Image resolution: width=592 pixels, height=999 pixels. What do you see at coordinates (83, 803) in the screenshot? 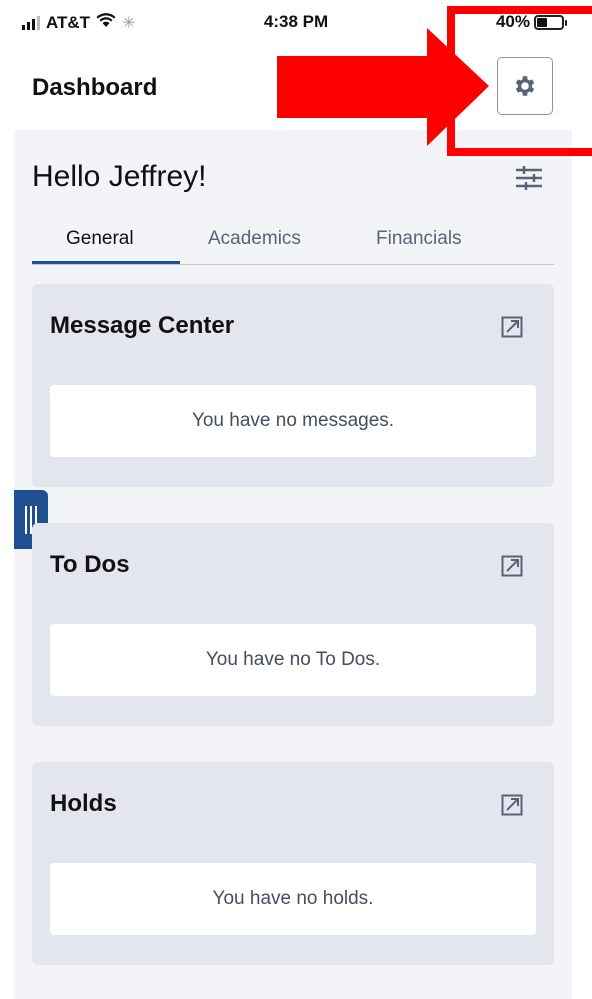
I see `card-title: Holds` at bounding box center [83, 803].